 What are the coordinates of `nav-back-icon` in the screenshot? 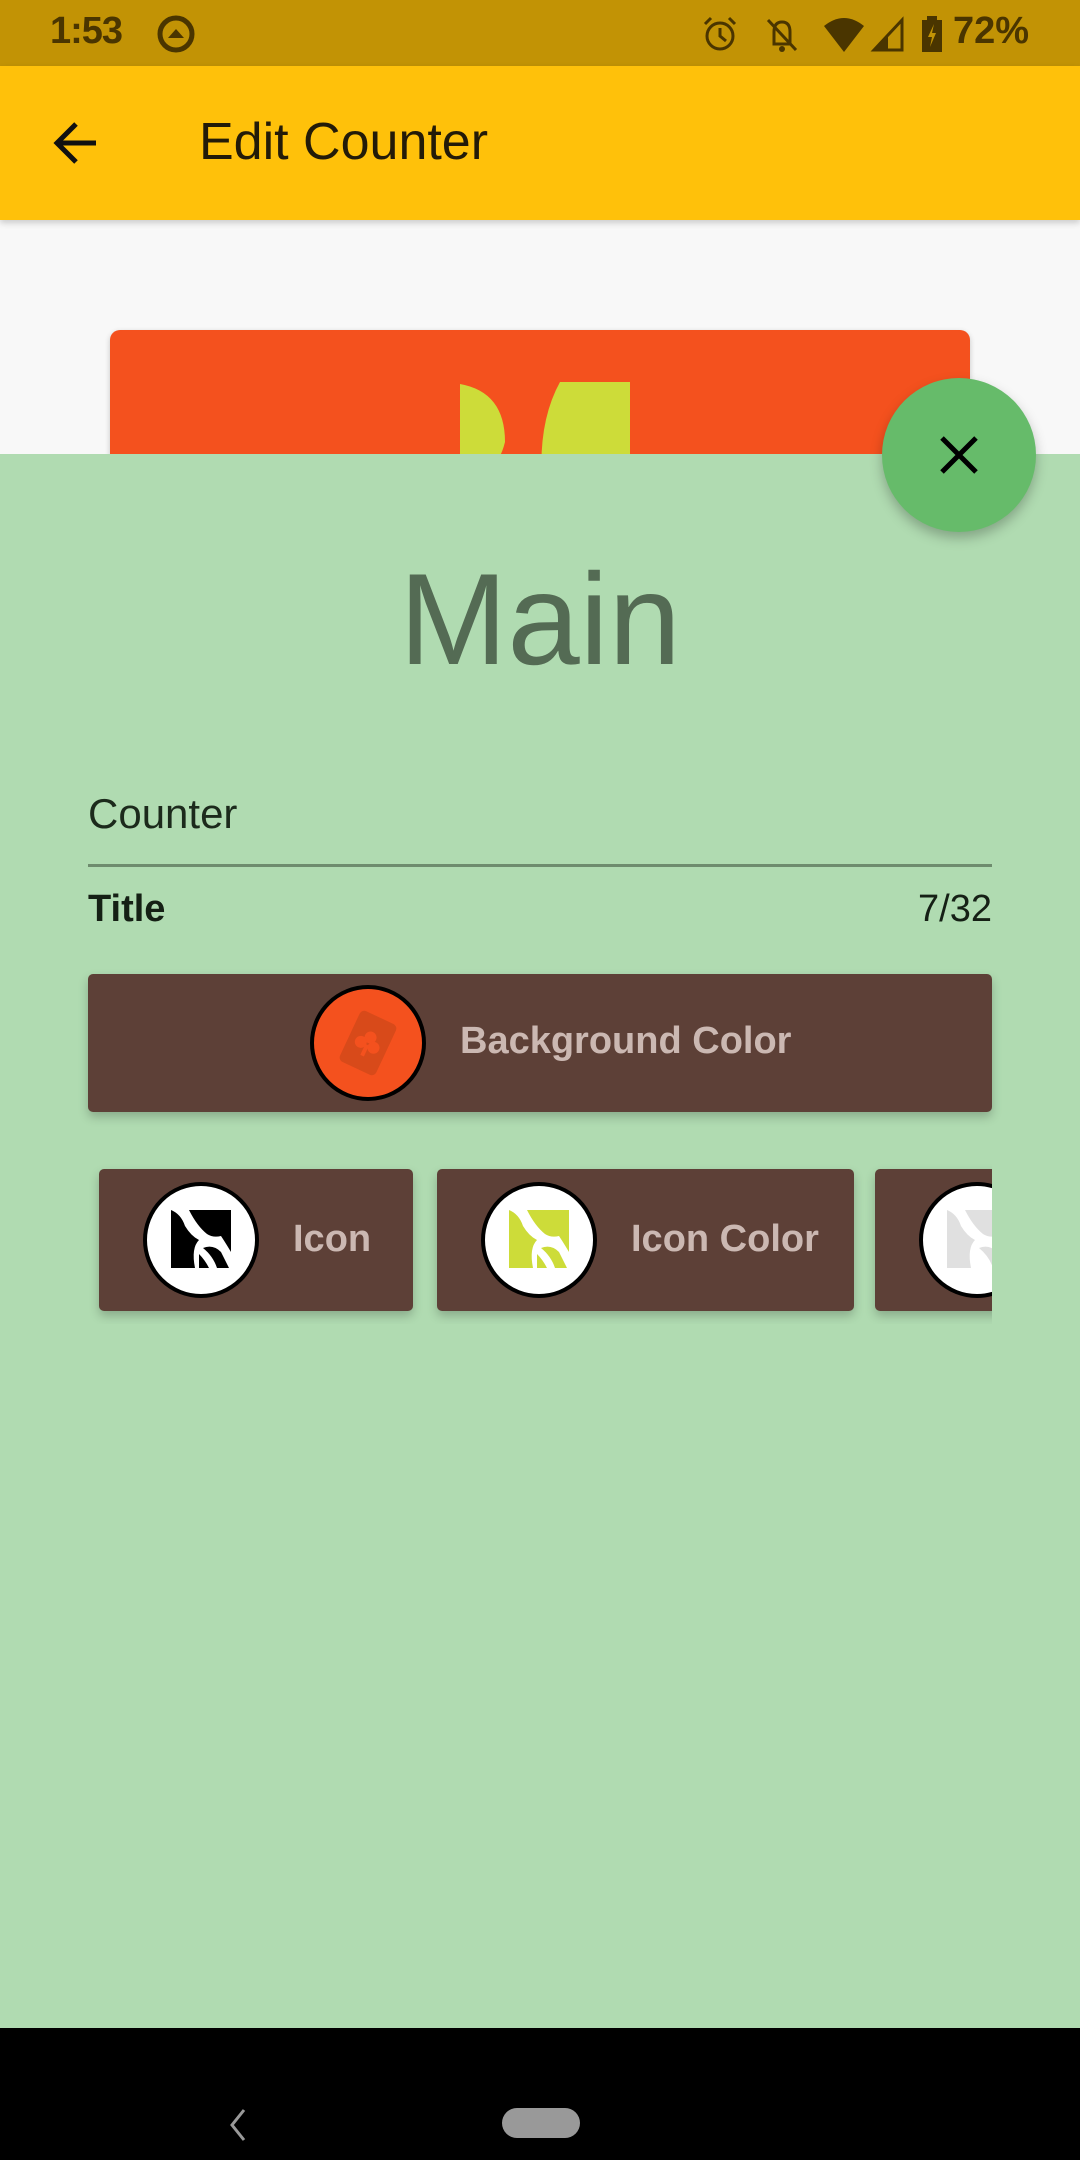 It's located at (238, 2125).